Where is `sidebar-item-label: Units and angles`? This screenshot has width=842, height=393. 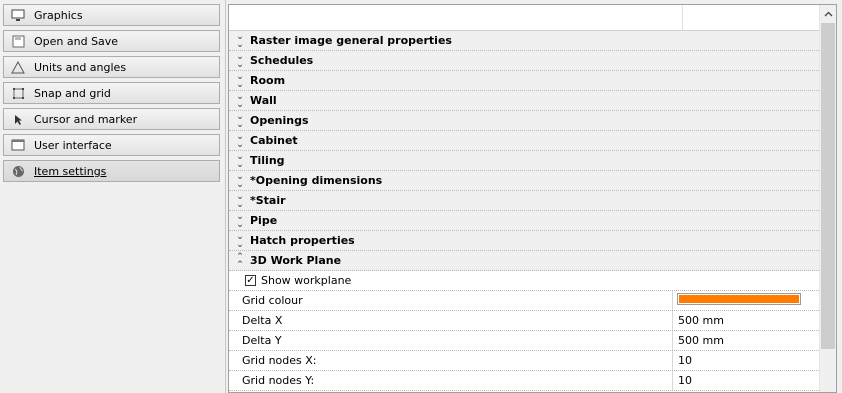
sidebar-item-label: Units and angles is located at coordinates (80, 67).